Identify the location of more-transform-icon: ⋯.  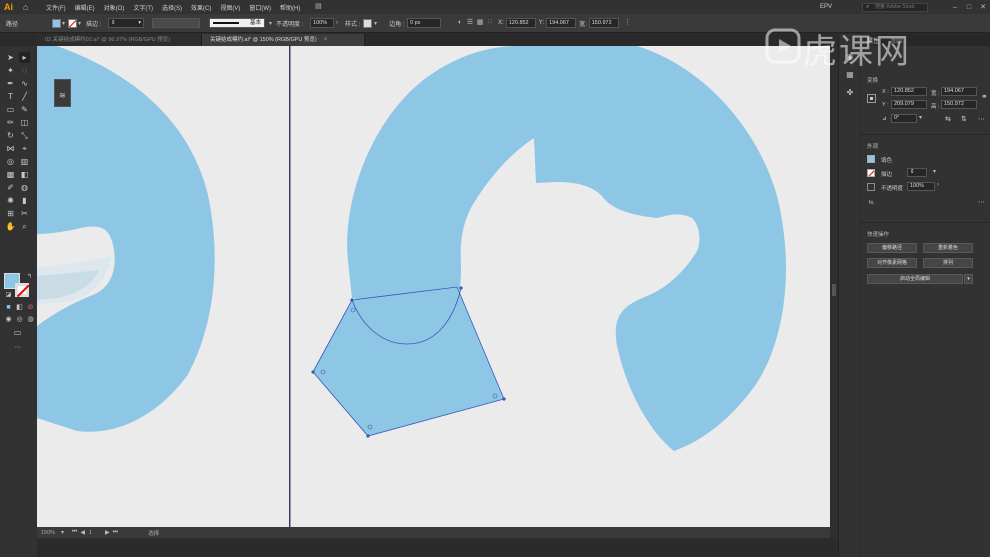
(981, 119).